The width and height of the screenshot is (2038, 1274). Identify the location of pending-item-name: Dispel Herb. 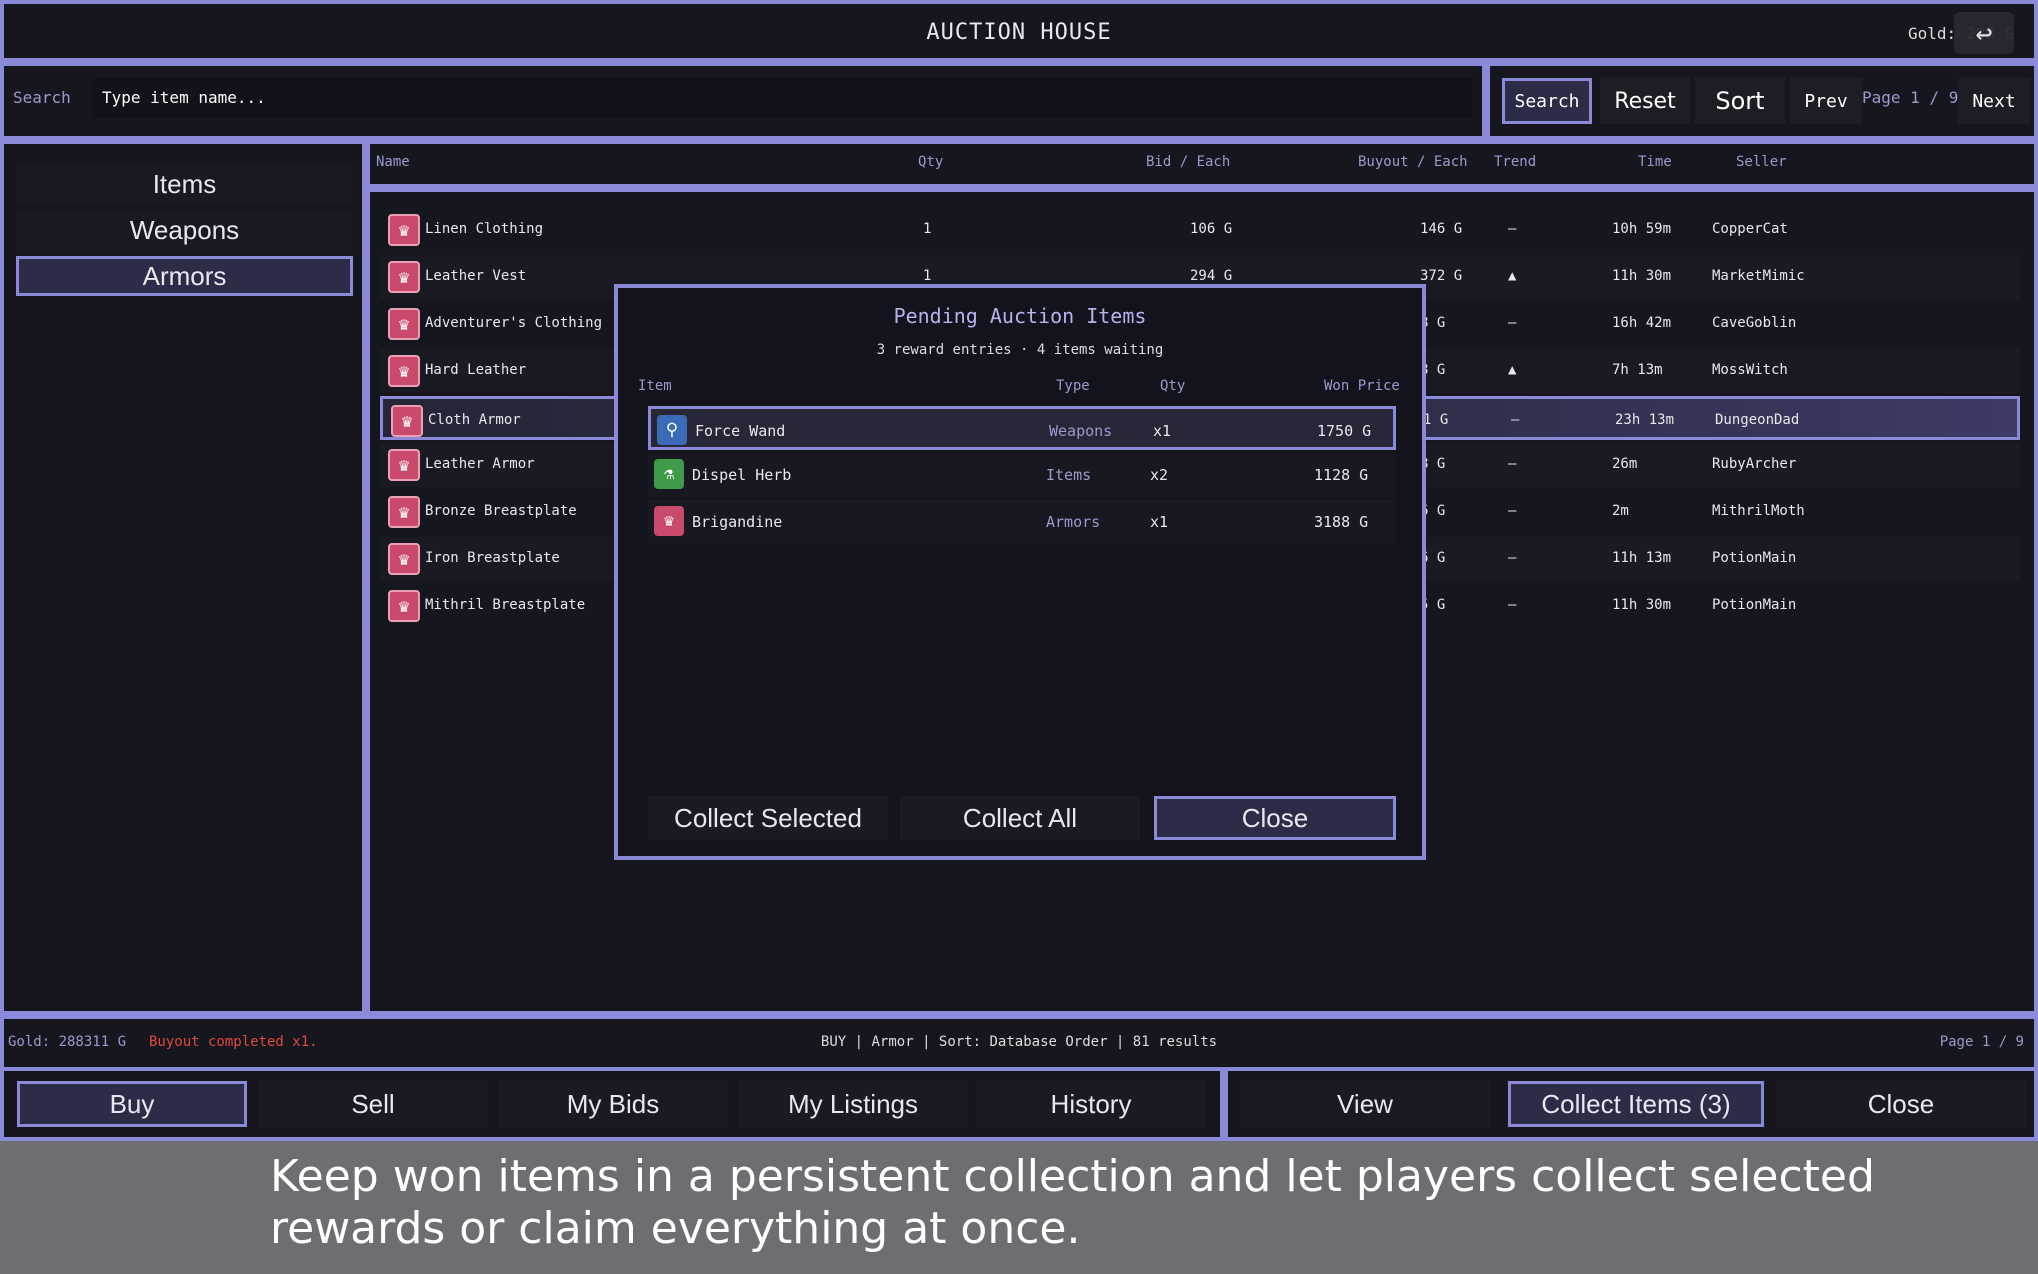
(742, 475).